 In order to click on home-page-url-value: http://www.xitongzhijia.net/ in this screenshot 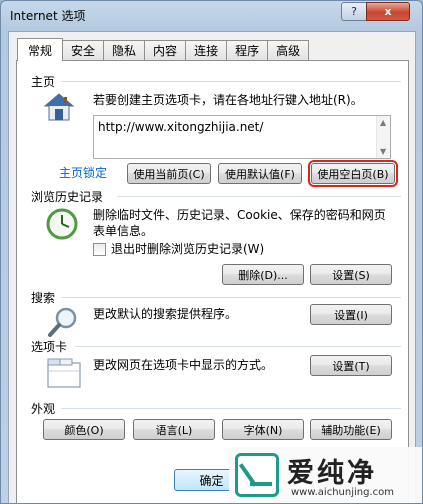, I will do `click(181, 127)`.